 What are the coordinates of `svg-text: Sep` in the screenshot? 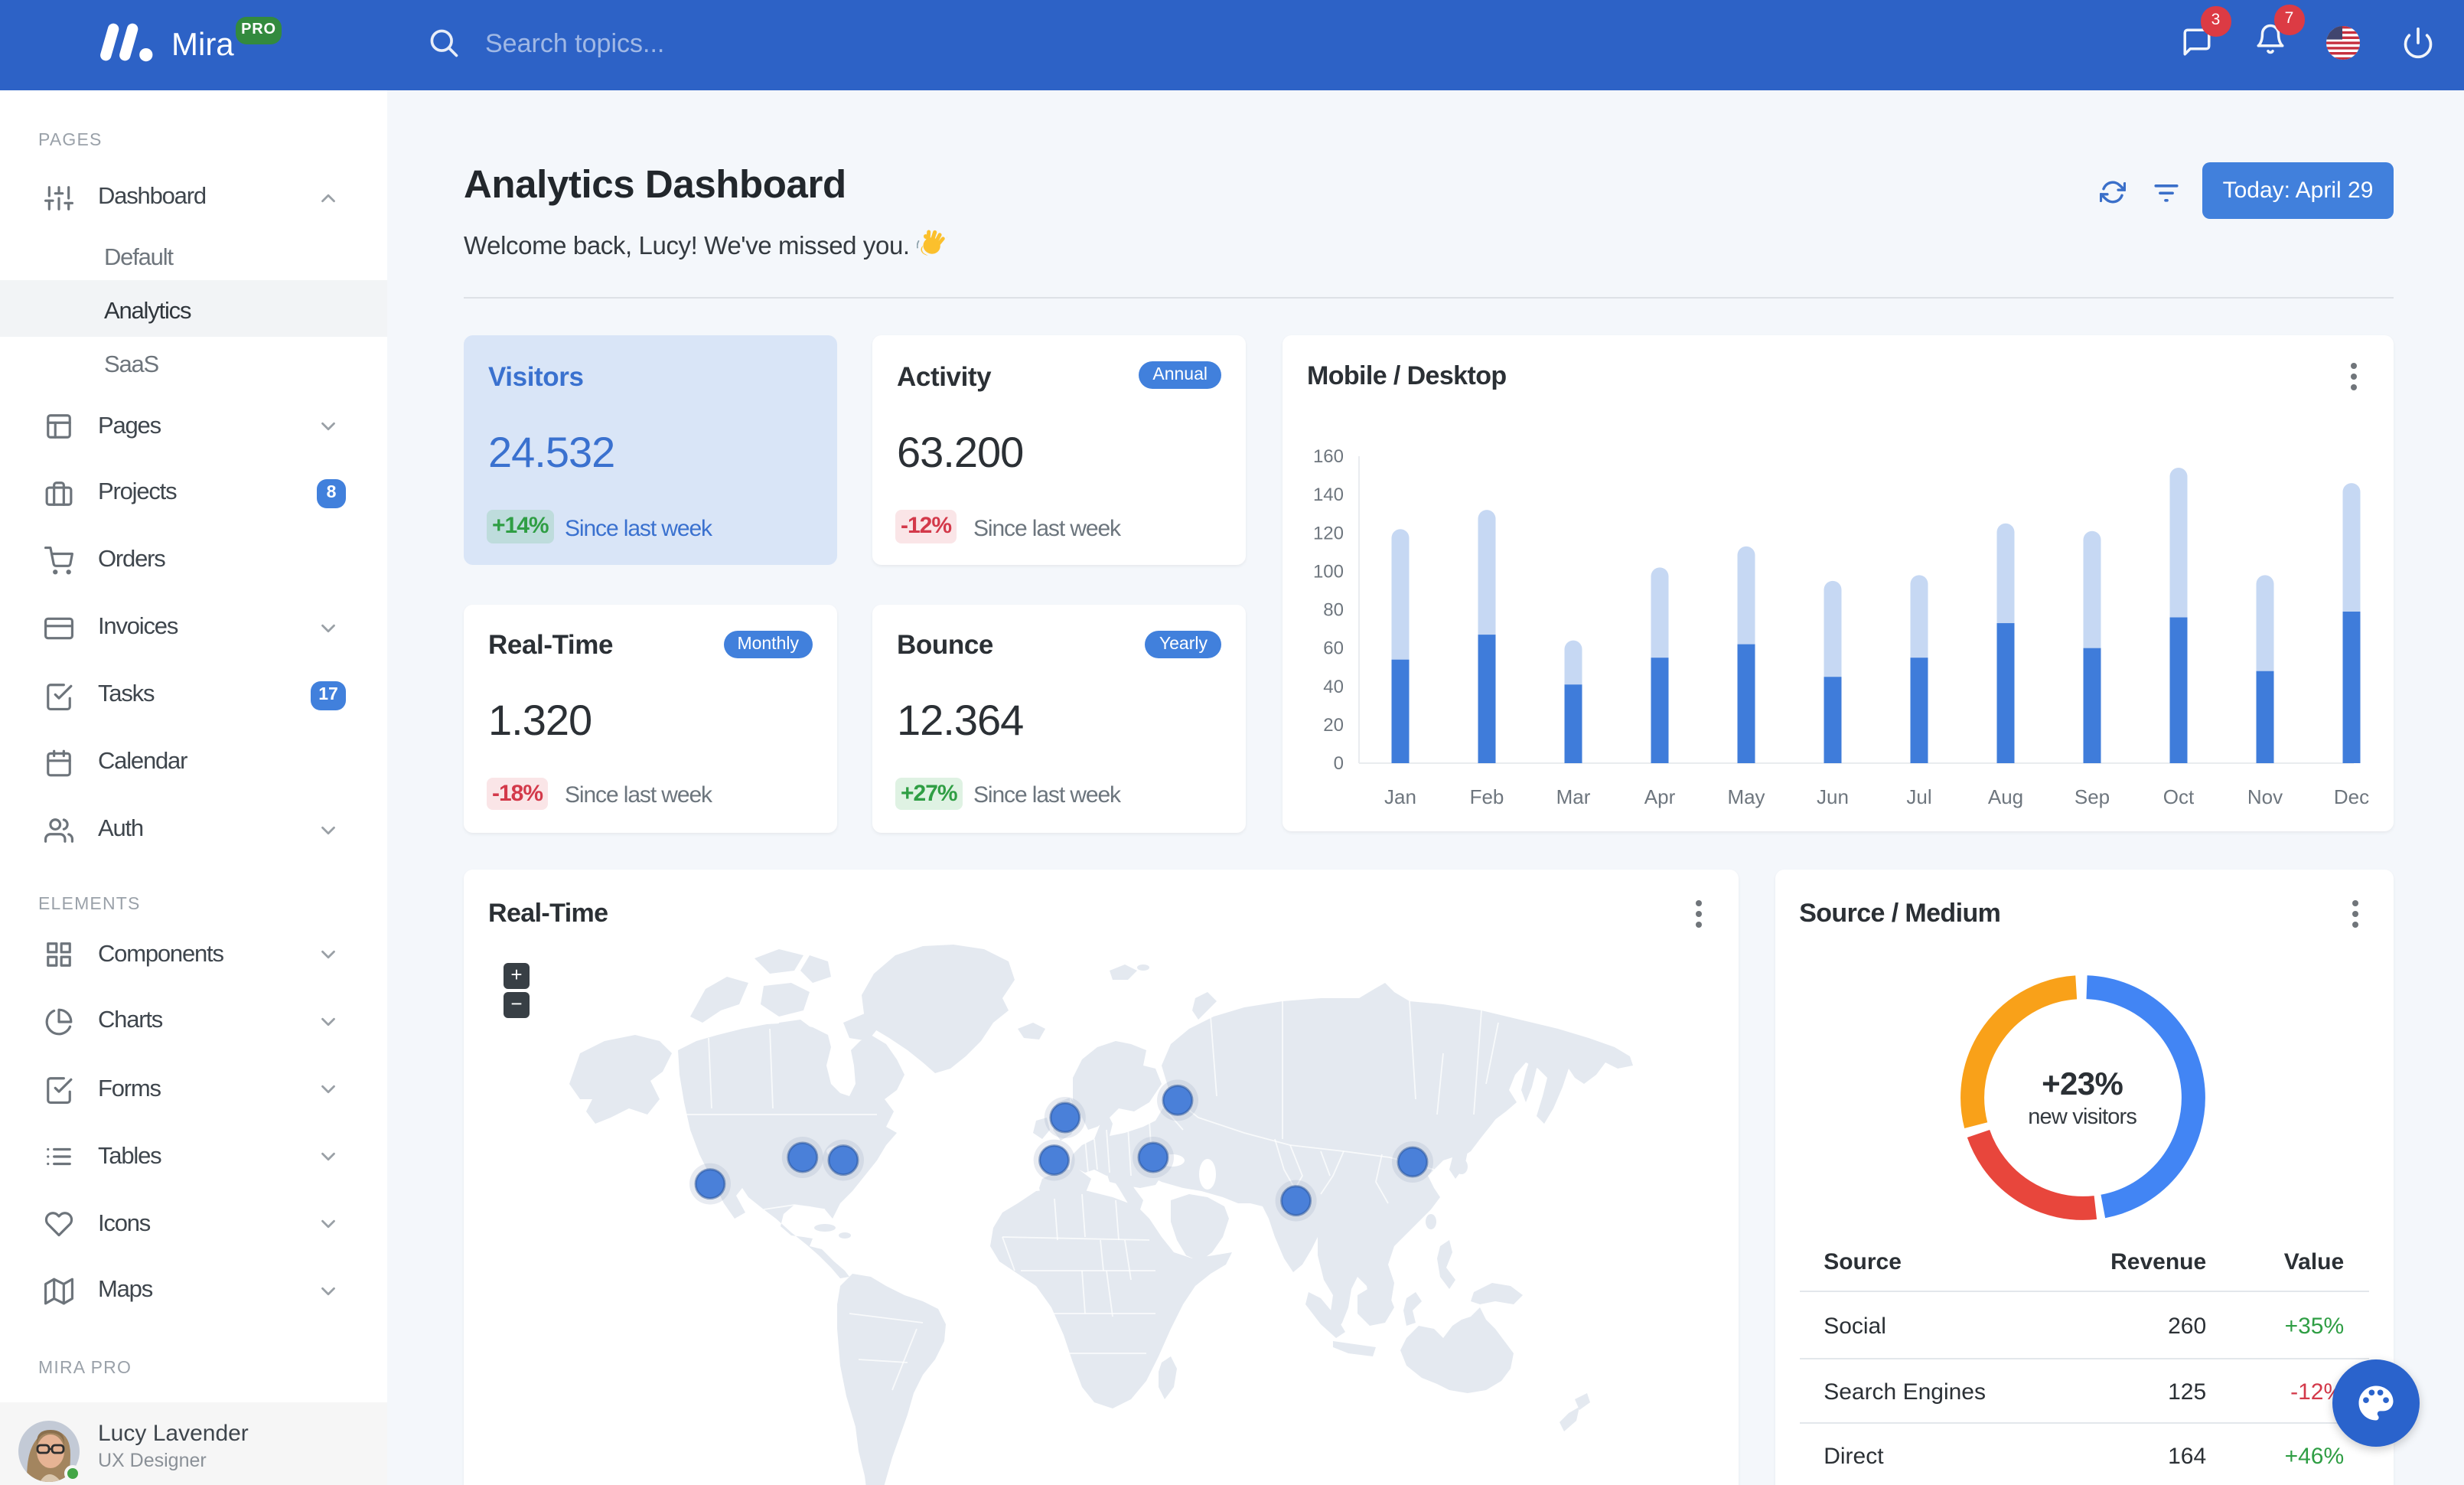 It's located at (2092, 796).